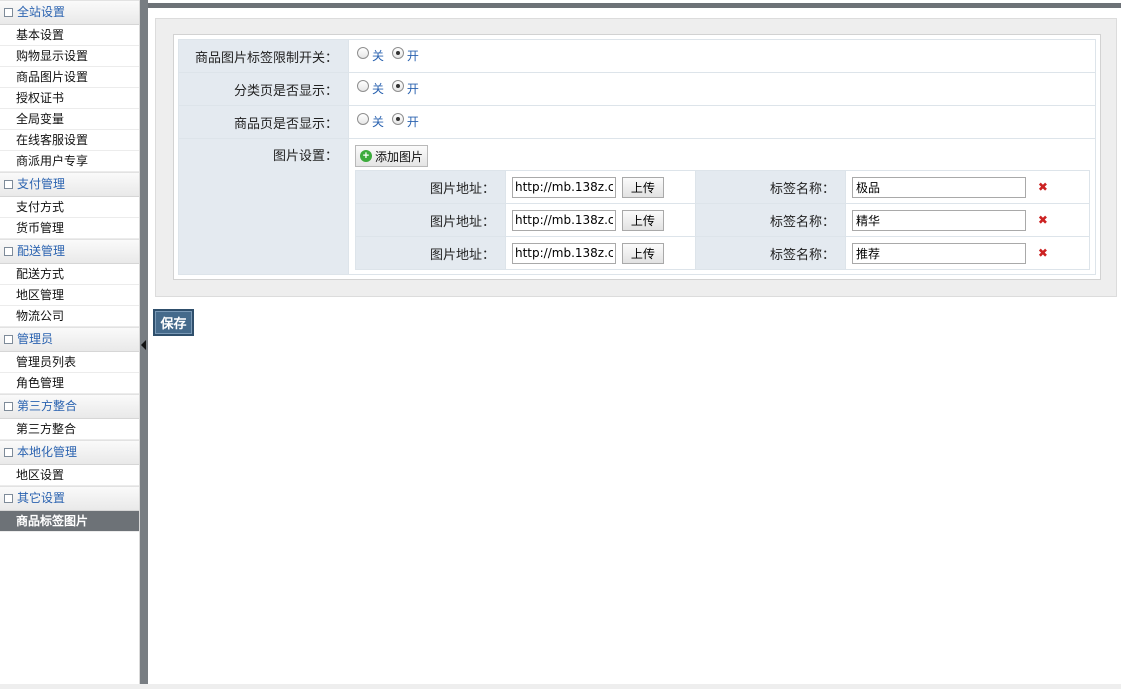 The image size is (1121, 689). I want to click on sidebar-item-roles: 角色管理, so click(69, 383).